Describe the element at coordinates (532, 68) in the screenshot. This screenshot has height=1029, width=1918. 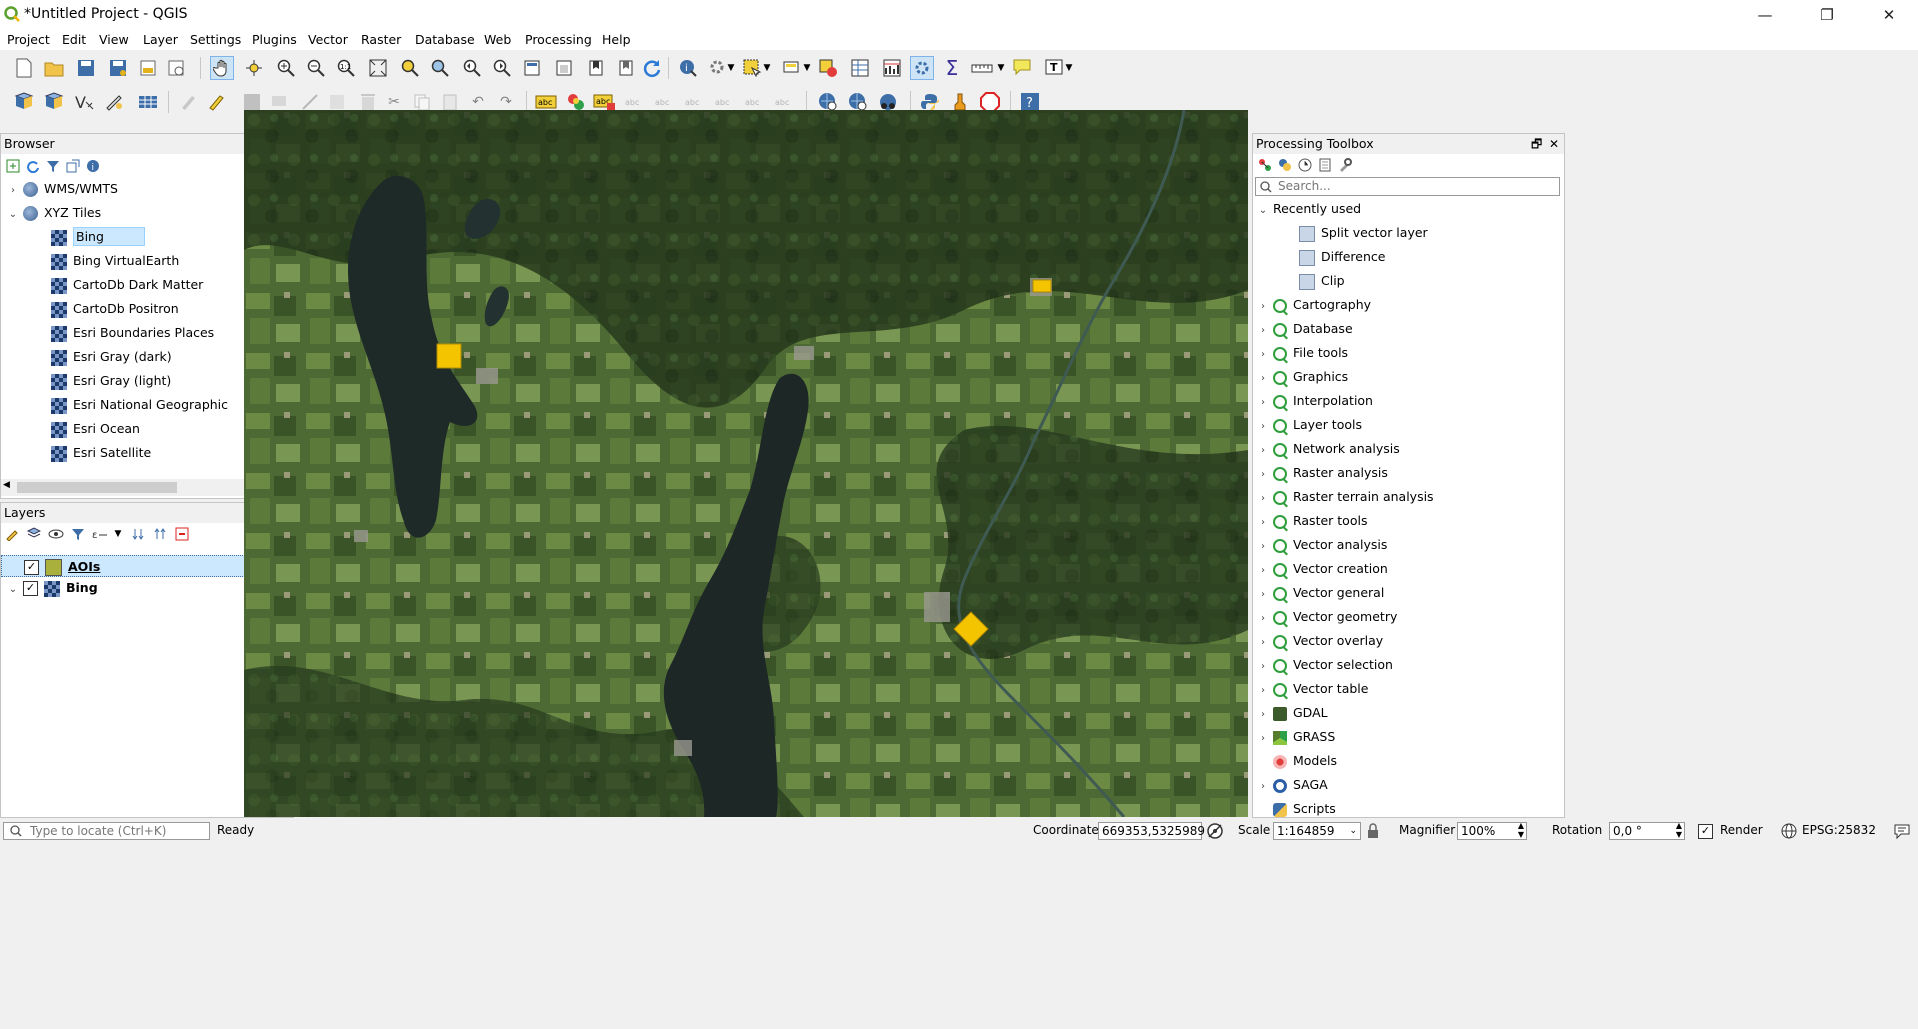
I see `new-map-view-icon` at that location.